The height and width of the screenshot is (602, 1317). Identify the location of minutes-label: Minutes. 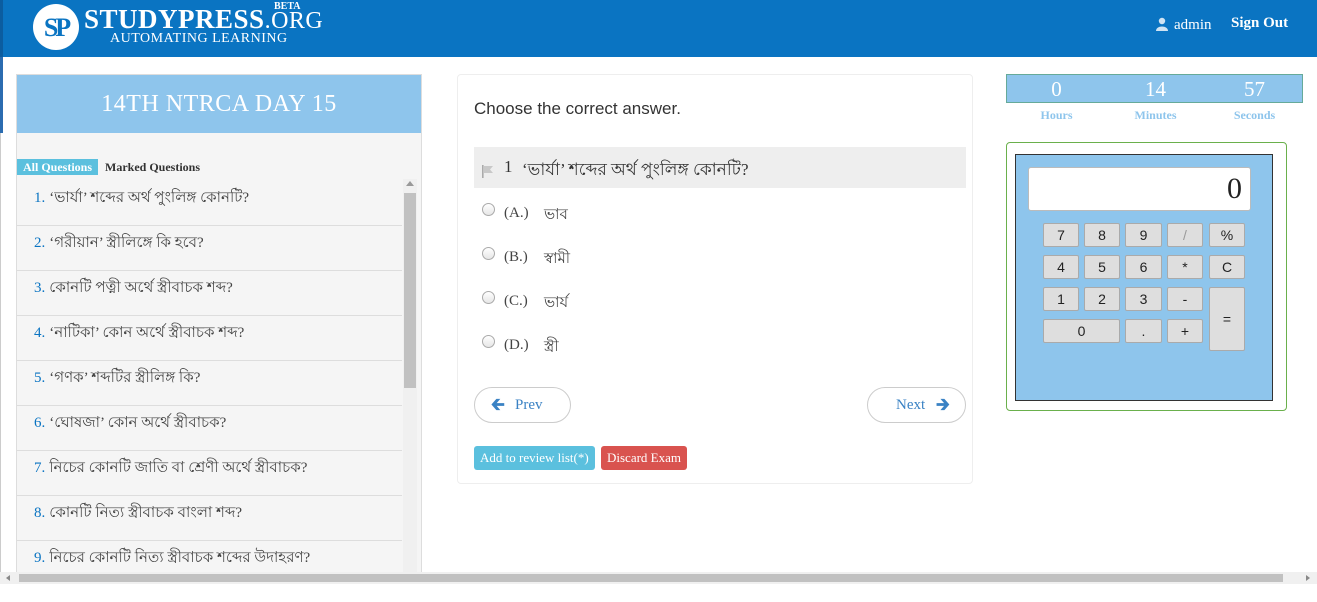
(1155, 115).